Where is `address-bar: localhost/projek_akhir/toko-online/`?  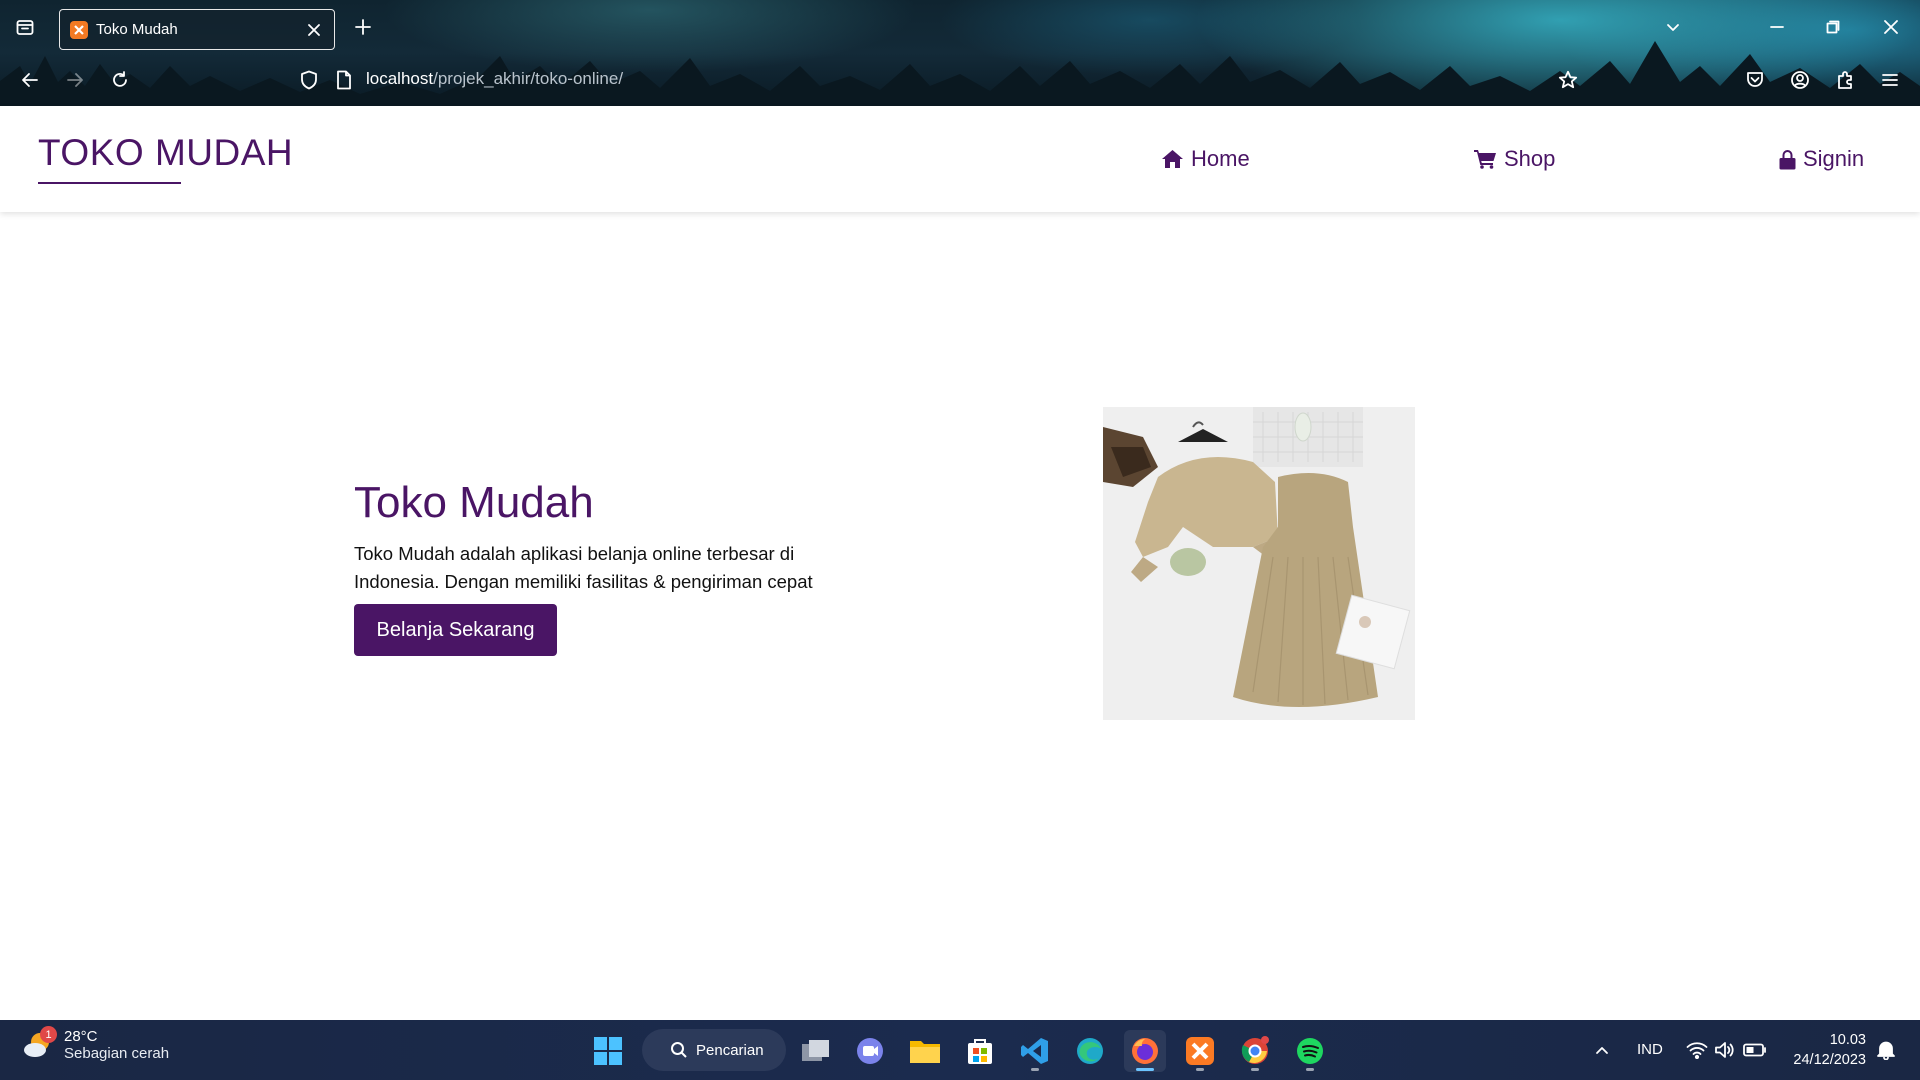
address-bar: localhost/projek_akhir/toko-online/ is located at coordinates (494, 79).